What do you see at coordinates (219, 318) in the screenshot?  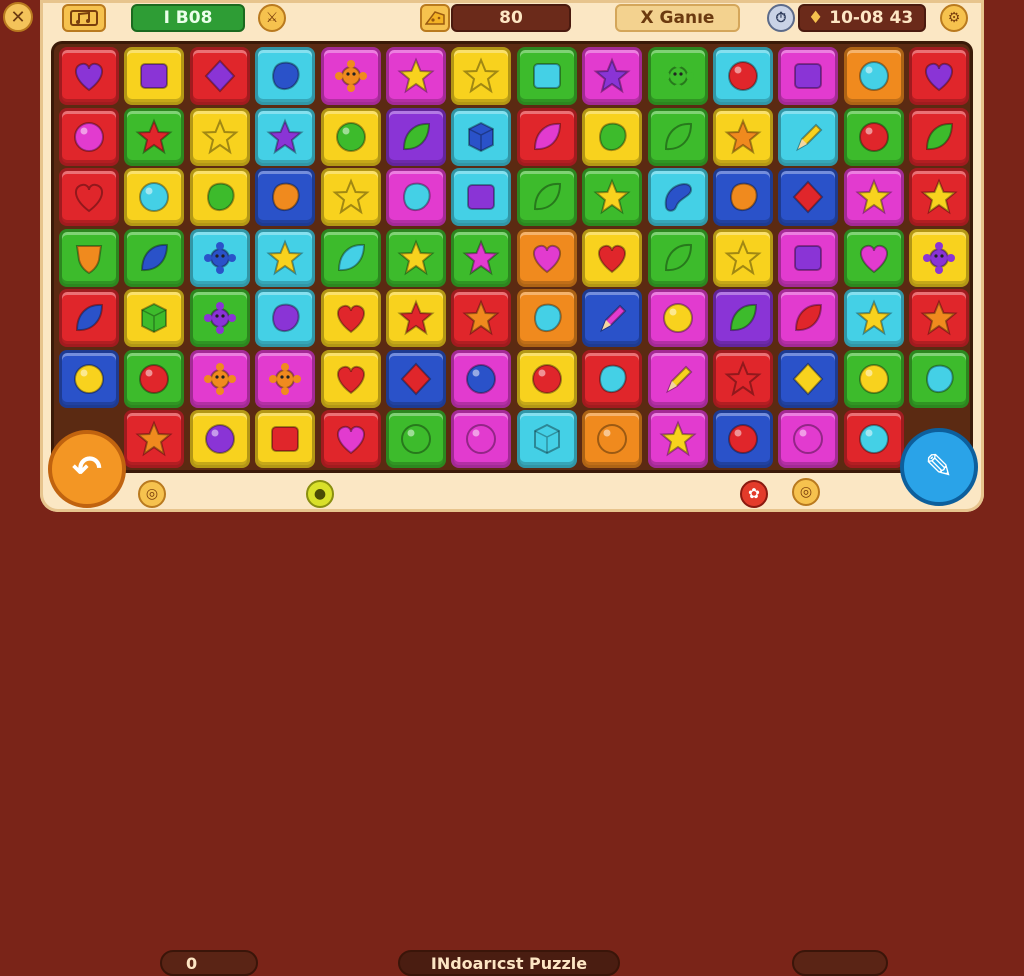 I see `tile-r5-c3` at bounding box center [219, 318].